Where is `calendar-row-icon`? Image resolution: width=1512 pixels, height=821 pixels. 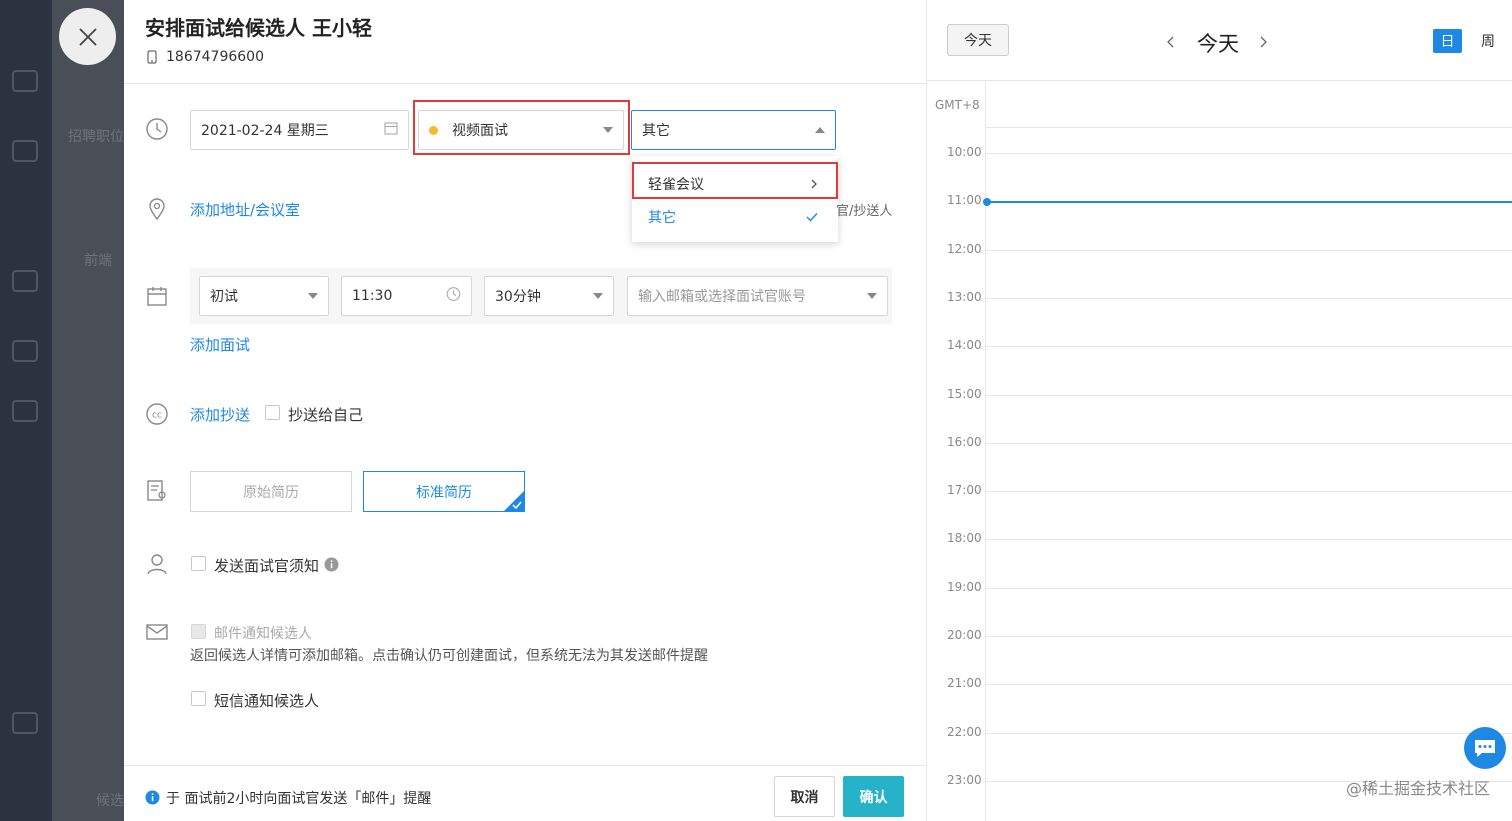 calendar-row-icon is located at coordinates (157, 296).